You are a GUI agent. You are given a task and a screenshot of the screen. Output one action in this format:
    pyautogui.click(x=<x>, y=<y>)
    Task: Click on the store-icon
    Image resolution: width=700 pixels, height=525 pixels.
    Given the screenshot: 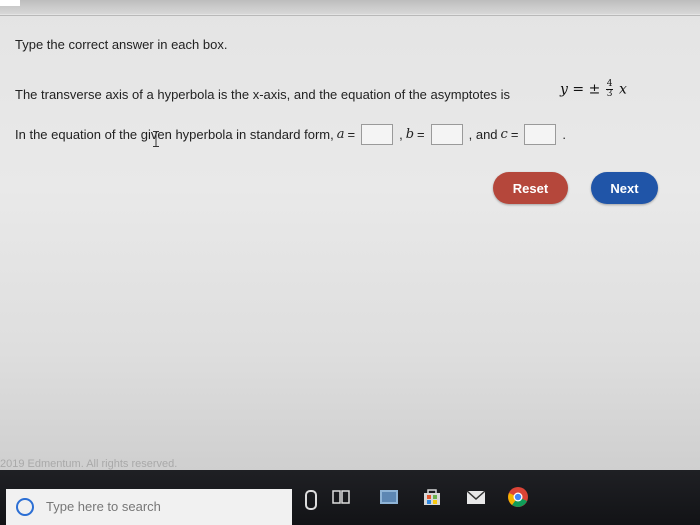 What is the action you would take?
    pyautogui.click(x=432, y=497)
    